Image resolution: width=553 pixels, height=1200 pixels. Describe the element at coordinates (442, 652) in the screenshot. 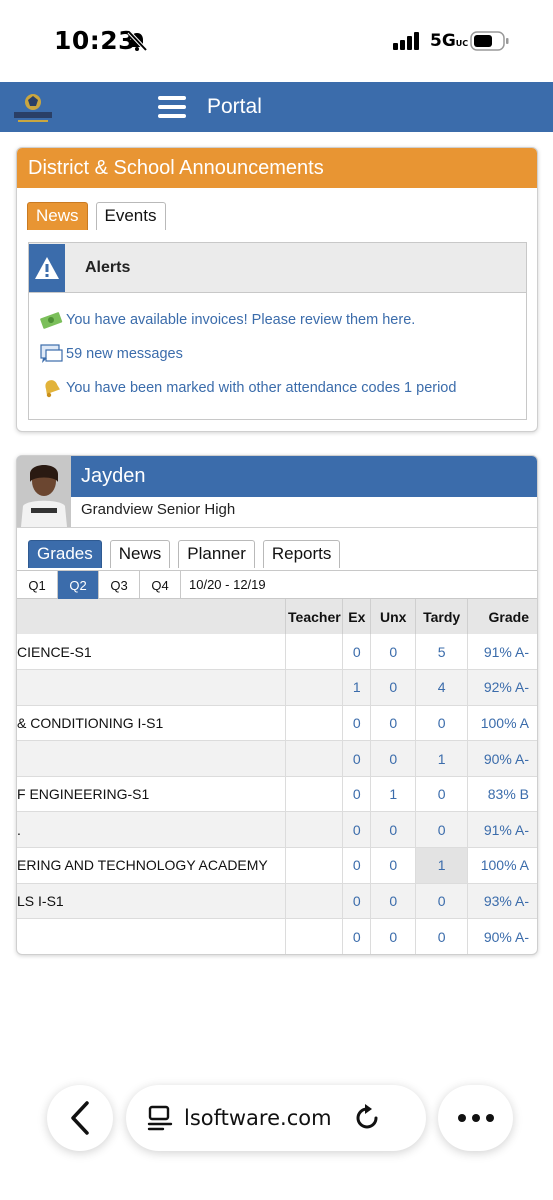

I see `tardy-cell: 5` at that location.